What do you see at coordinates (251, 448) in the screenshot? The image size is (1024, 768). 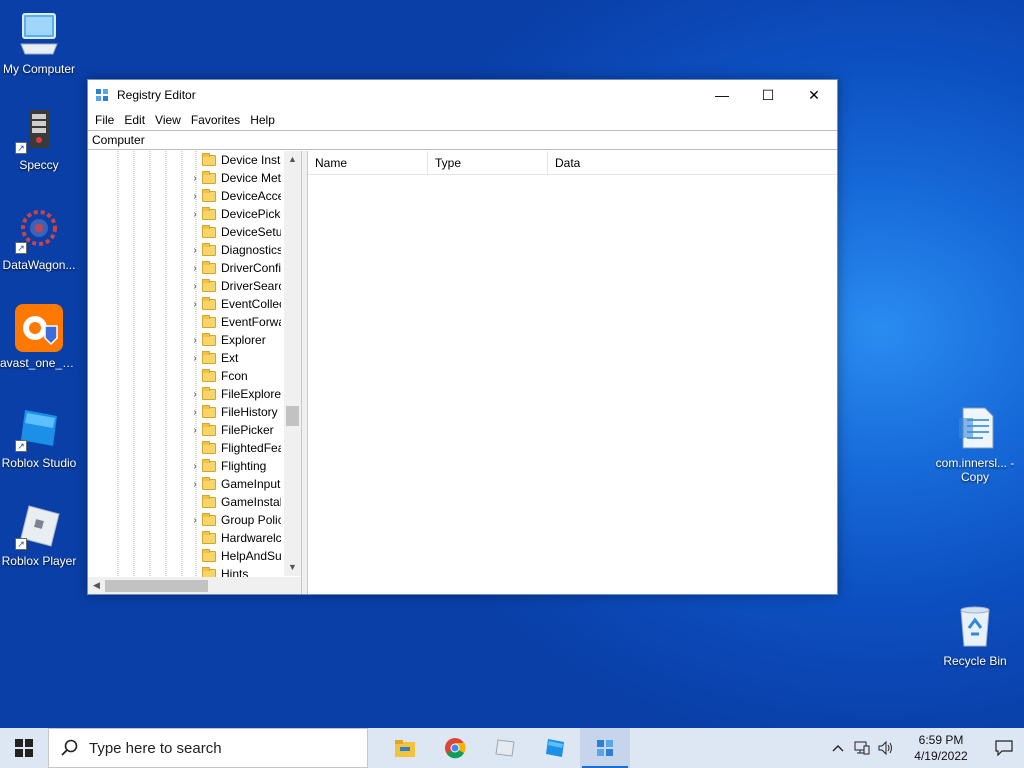 I see `tree-item-label: FlightedFea` at bounding box center [251, 448].